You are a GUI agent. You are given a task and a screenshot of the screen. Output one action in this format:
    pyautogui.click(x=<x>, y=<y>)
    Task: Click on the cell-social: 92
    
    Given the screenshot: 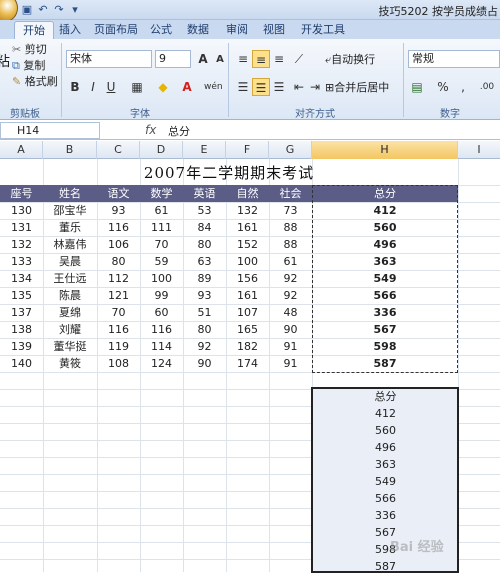 What is the action you would take?
    pyautogui.click(x=290, y=278)
    